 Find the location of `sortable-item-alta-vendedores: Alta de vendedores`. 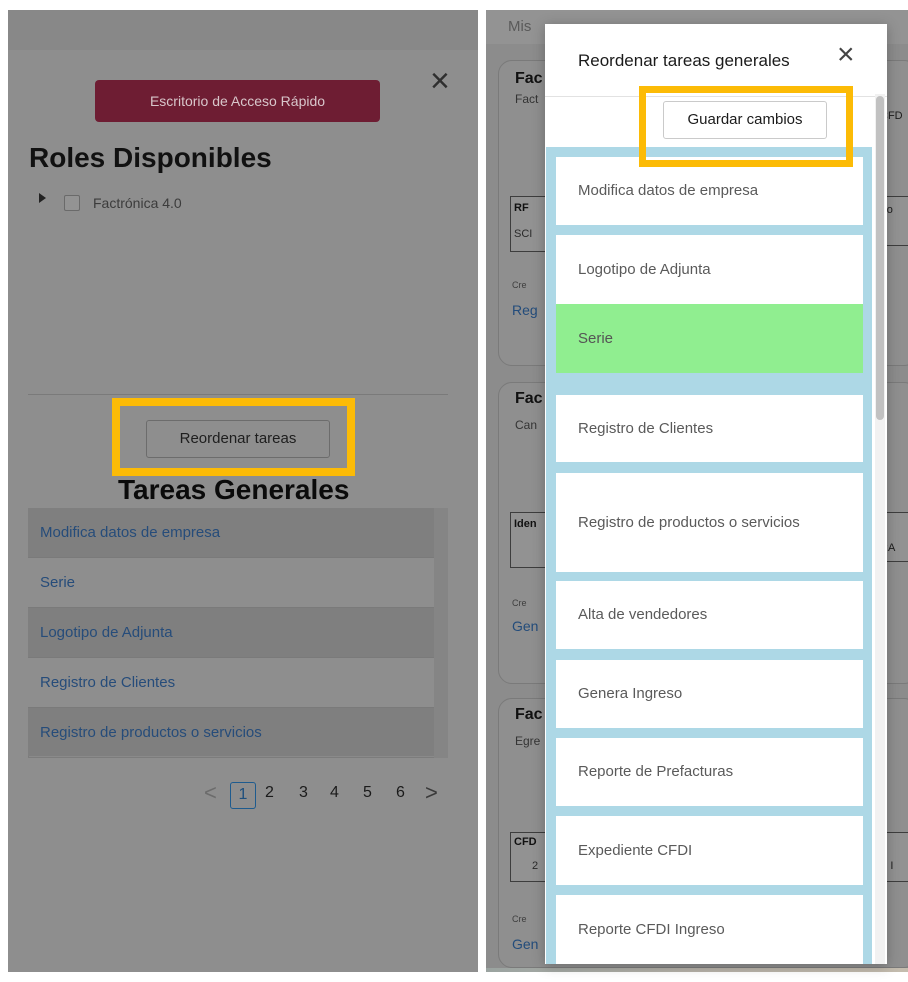

sortable-item-alta-vendedores: Alta de vendedores is located at coordinates (709, 615).